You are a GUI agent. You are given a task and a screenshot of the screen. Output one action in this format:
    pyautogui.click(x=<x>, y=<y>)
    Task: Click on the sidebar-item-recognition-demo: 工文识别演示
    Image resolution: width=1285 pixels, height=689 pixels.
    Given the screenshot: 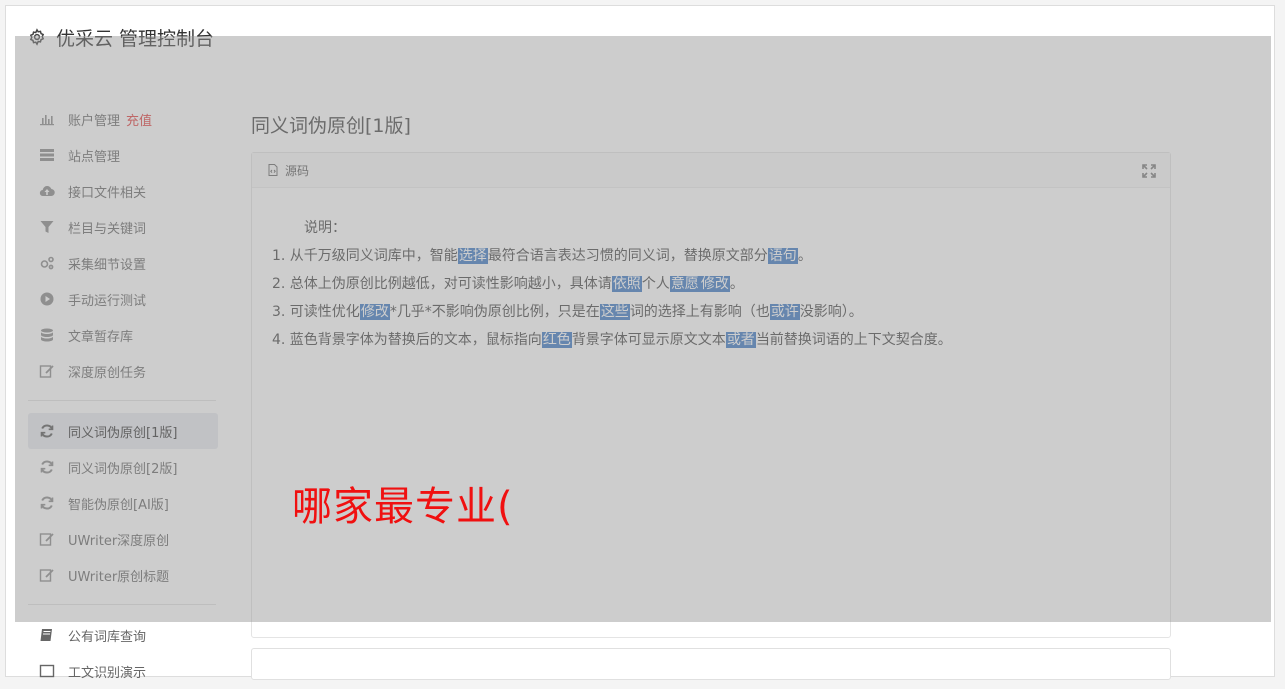 What is the action you would take?
    pyautogui.click(x=123, y=671)
    